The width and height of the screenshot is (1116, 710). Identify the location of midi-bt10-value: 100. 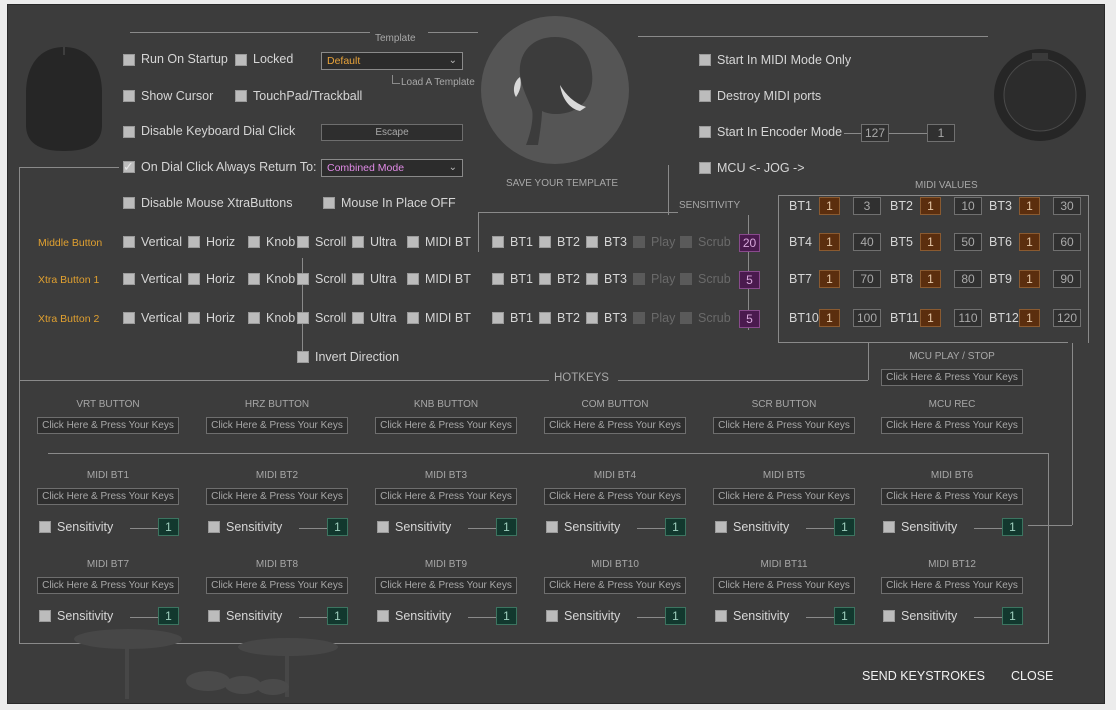
(867, 318).